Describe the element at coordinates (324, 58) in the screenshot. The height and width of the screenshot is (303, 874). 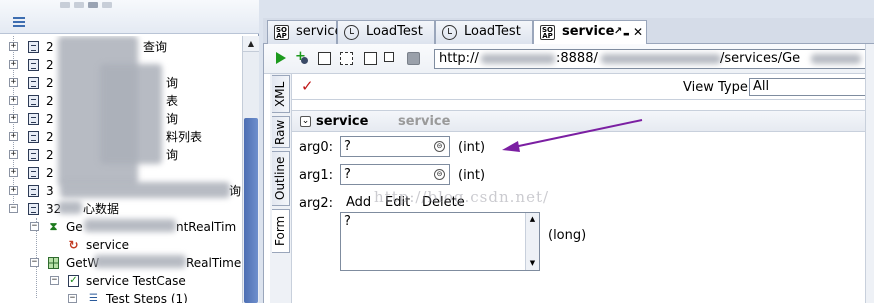
I see `create-empty-icon` at that location.